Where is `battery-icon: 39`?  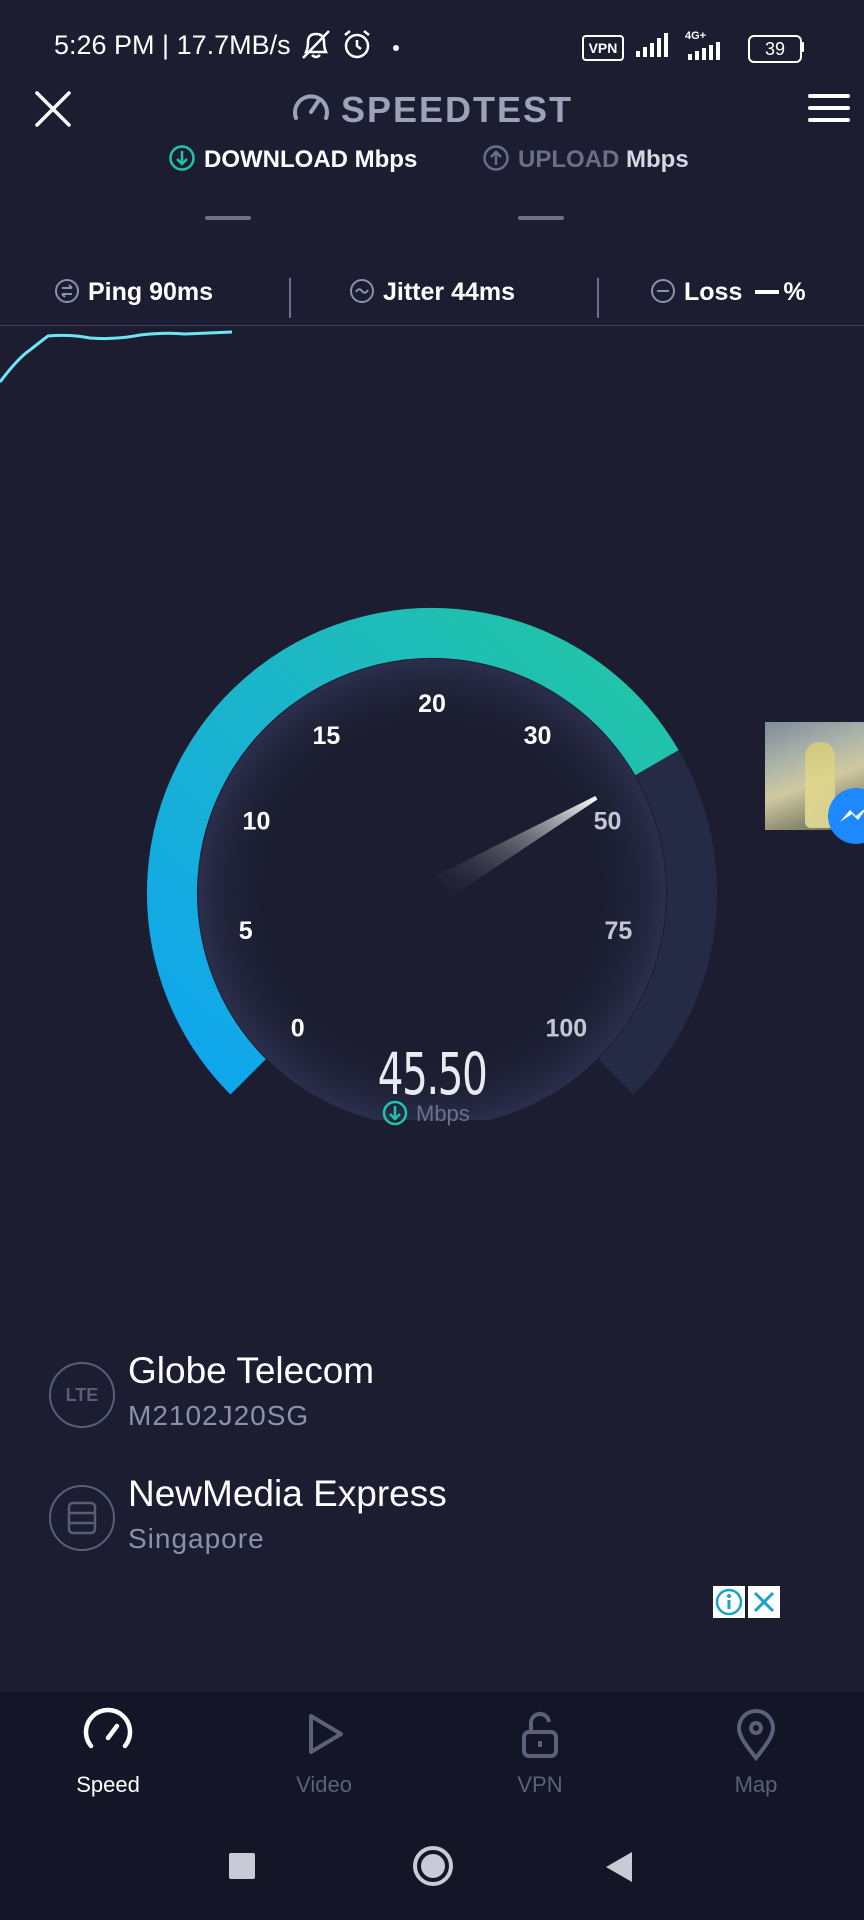
battery-icon: 39 is located at coordinates (775, 49).